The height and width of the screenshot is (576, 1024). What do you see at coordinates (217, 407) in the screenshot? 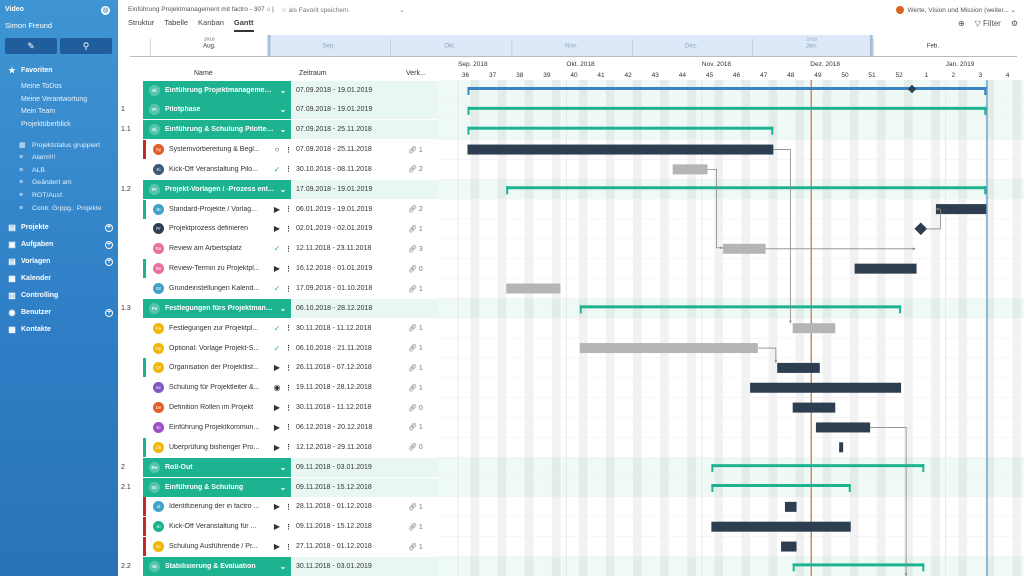
I see `task-name-cell: De Definition Rollen im Projekt ▶ ⋮` at bounding box center [217, 407].